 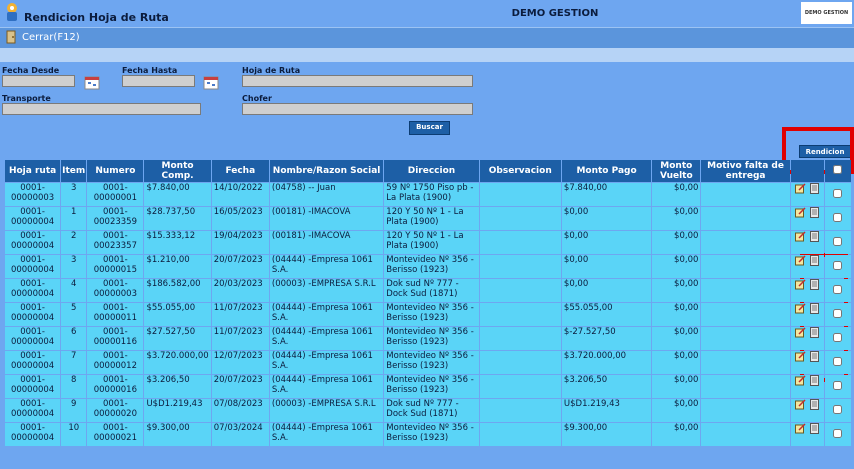 What do you see at coordinates (101, 109) in the screenshot?
I see `transporte-input` at bounding box center [101, 109].